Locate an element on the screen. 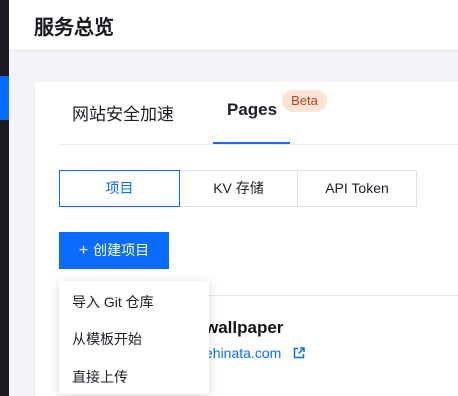 The image size is (458, 396). tab-site-security-acceleration: 网站安全加速 is located at coordinates (123, 113).